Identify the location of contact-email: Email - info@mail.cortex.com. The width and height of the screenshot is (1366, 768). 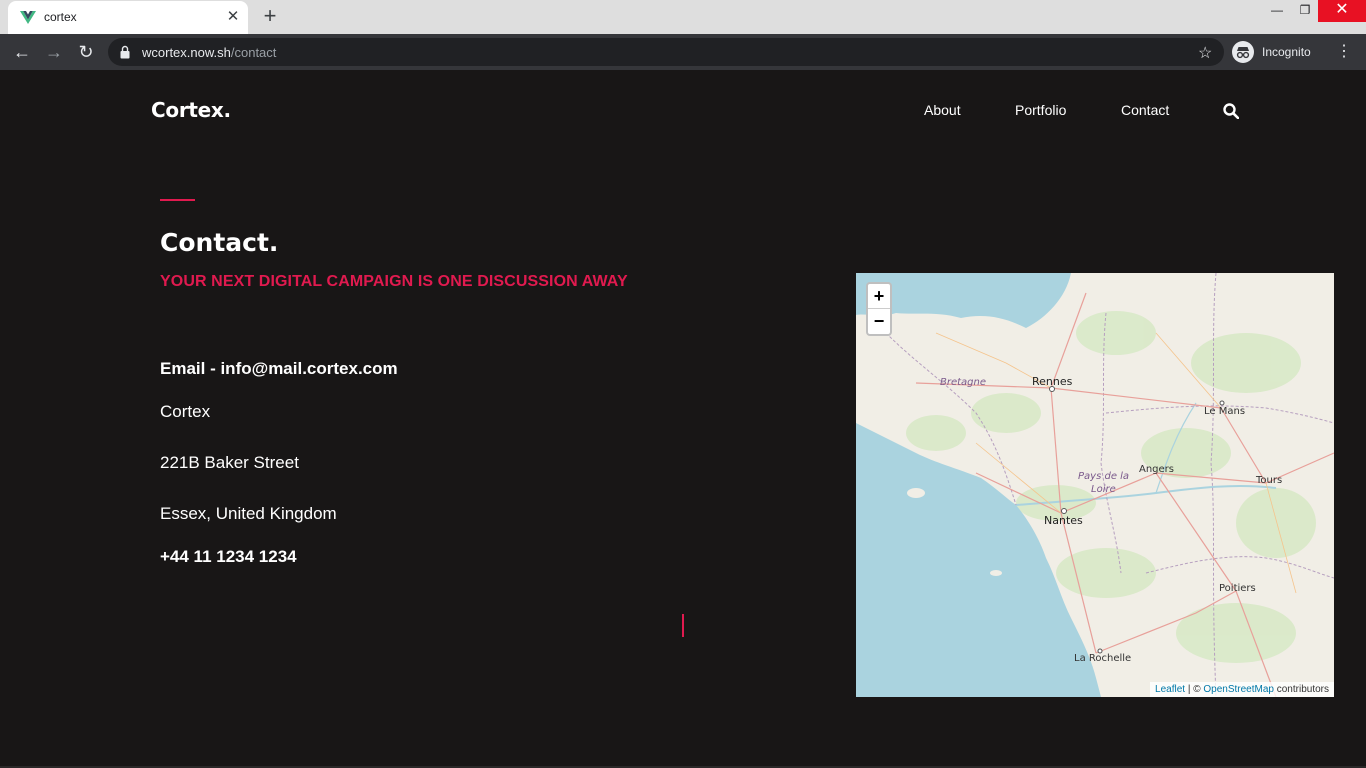
(279, 368).